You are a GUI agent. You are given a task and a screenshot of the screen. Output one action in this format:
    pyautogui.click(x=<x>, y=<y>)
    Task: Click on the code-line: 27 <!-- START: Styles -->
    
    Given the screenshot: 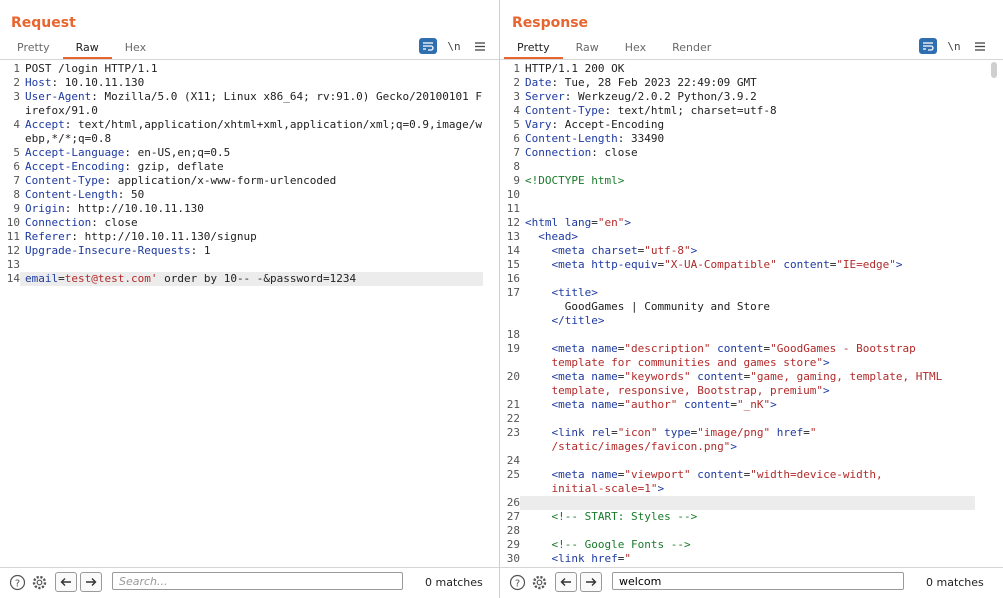 What is the action you would take?
    pyautogui.click(x=751, y=517)
    